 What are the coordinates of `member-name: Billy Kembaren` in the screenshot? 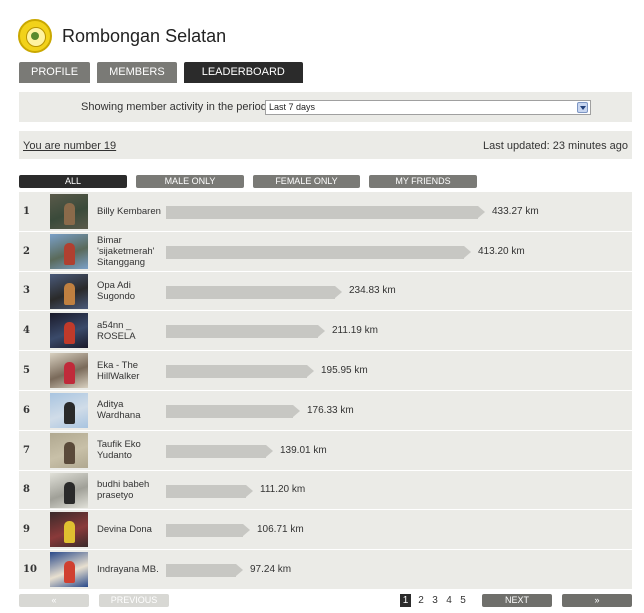 It's located at (132, 211).